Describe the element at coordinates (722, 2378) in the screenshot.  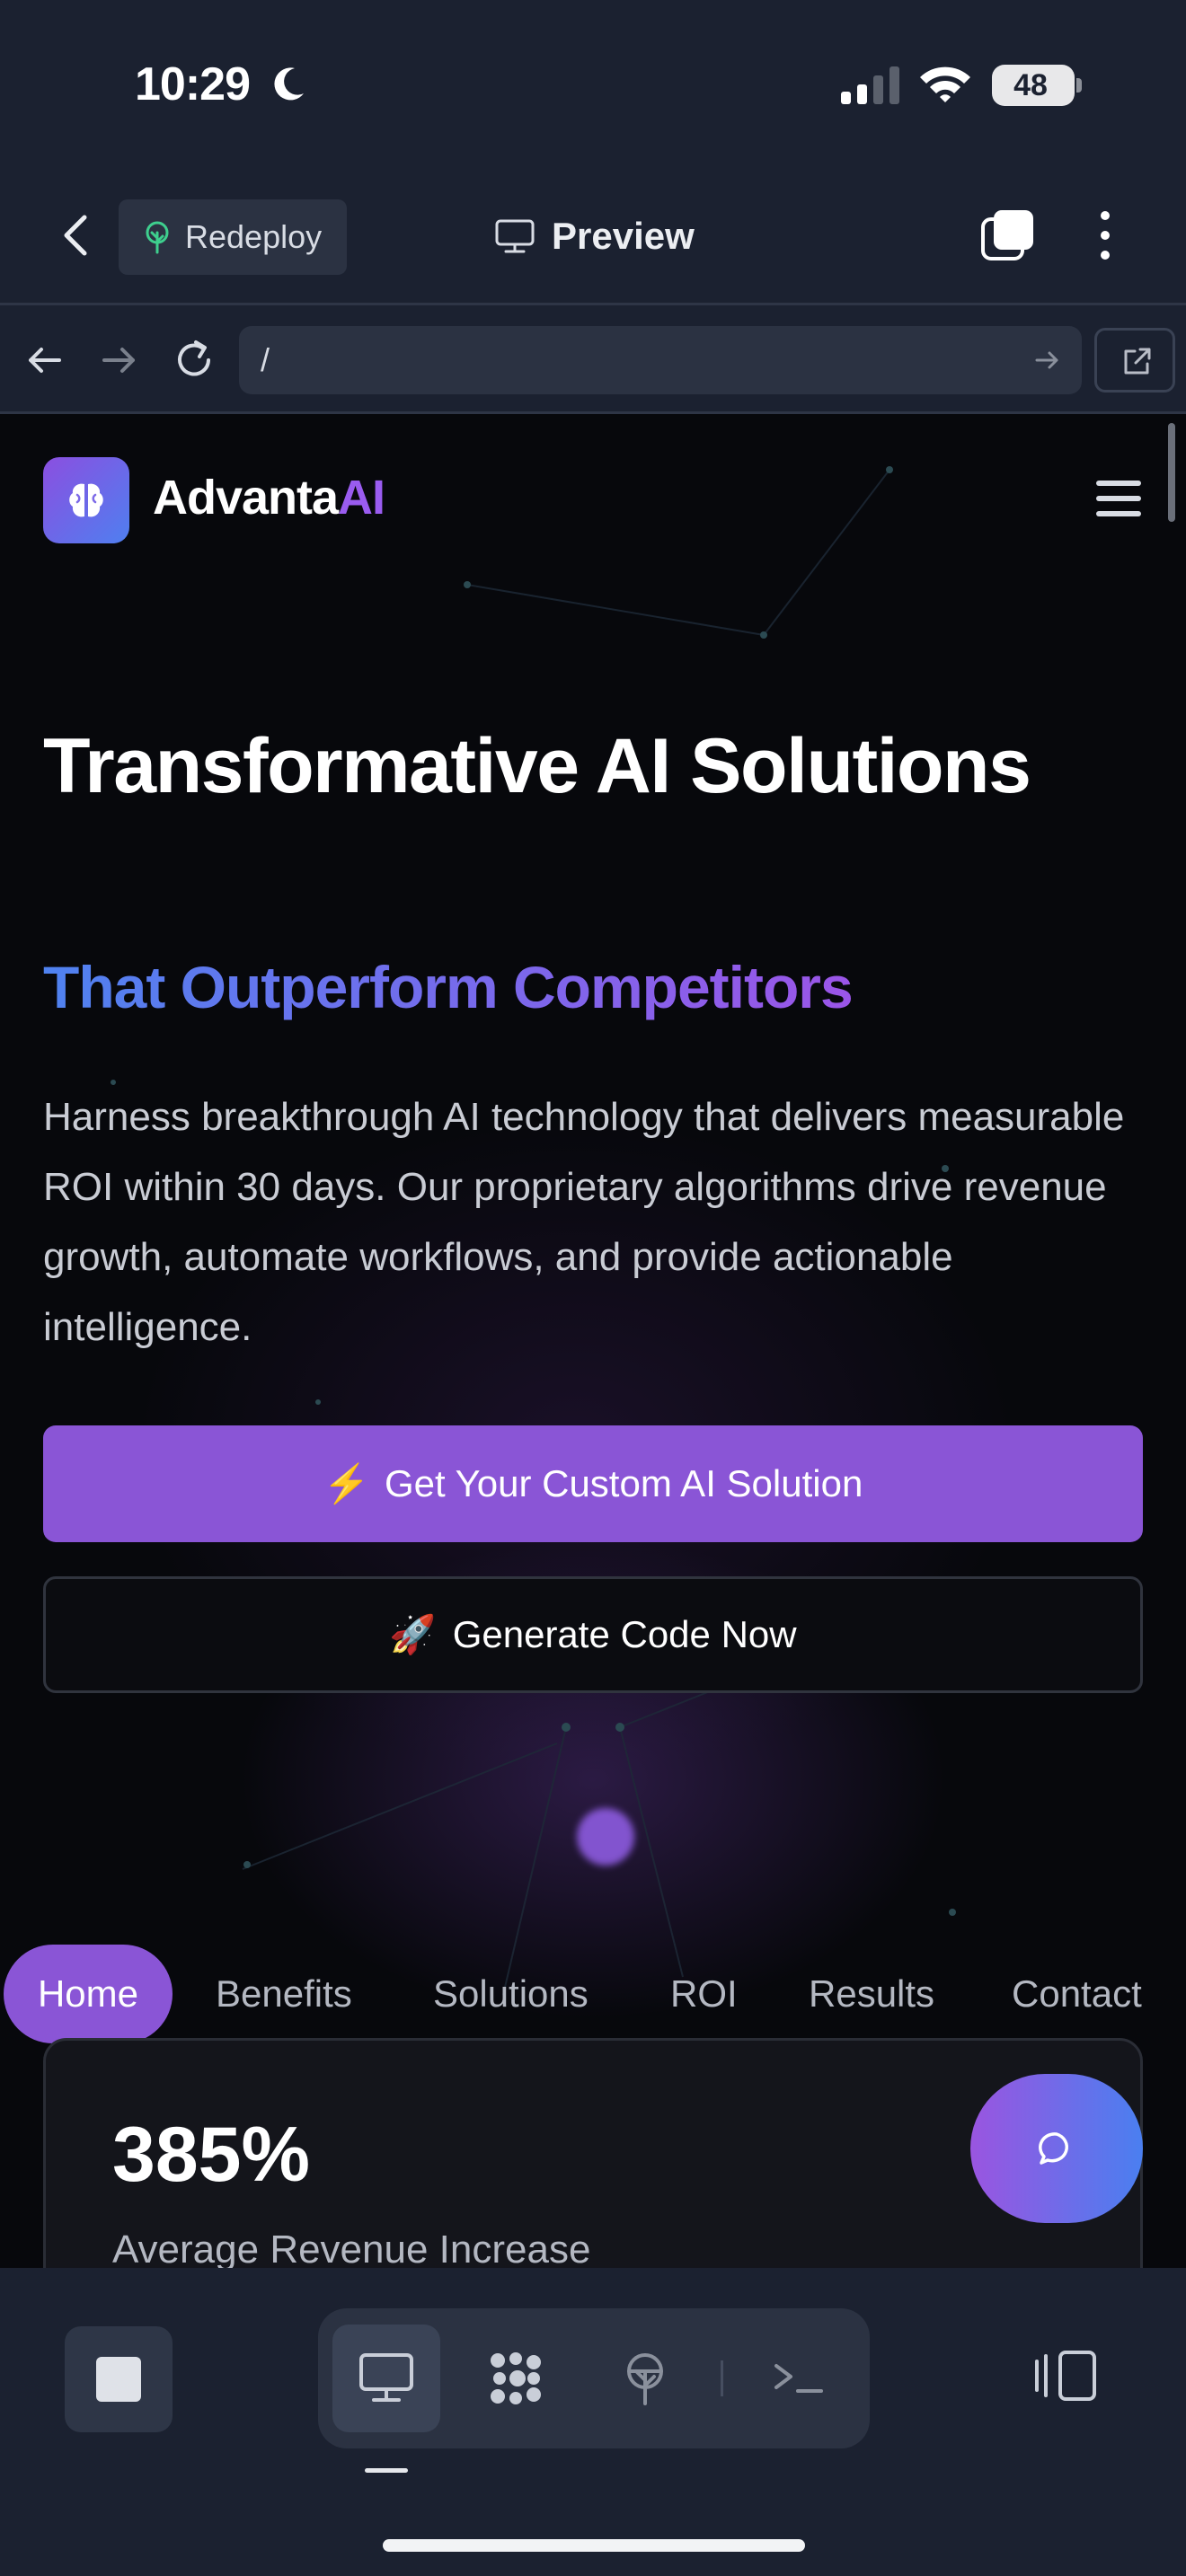
I see `segment-divider` at that location.